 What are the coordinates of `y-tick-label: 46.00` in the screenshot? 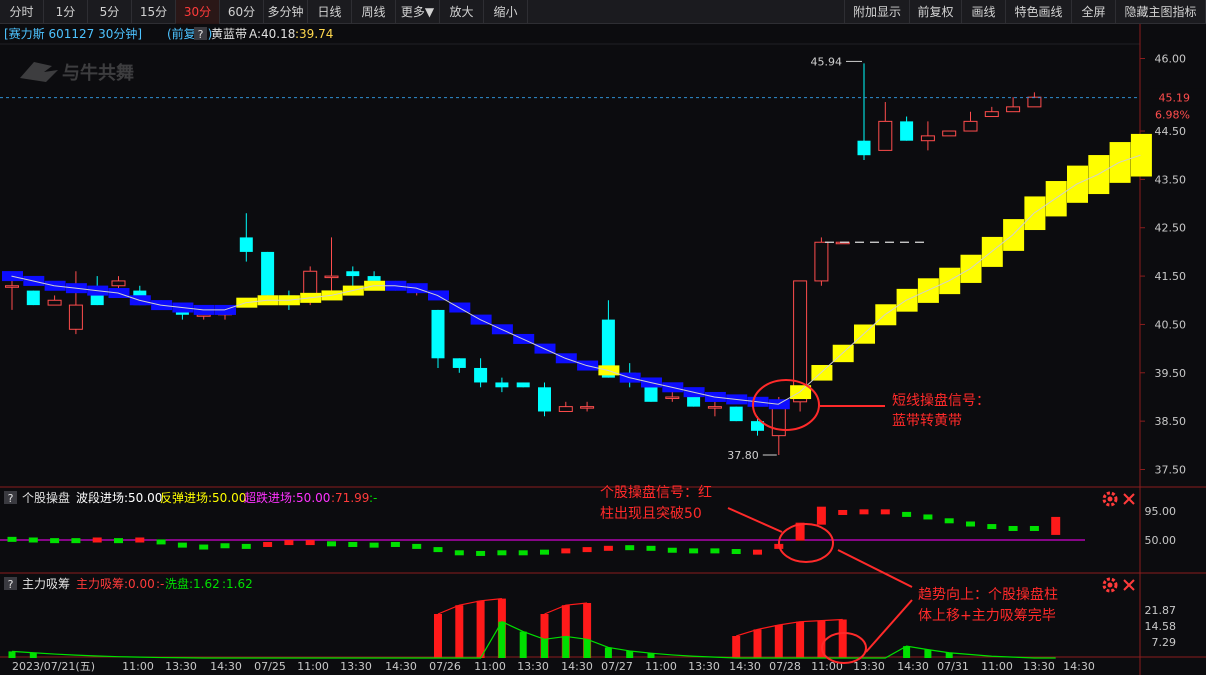 It's located at (1171, 59).